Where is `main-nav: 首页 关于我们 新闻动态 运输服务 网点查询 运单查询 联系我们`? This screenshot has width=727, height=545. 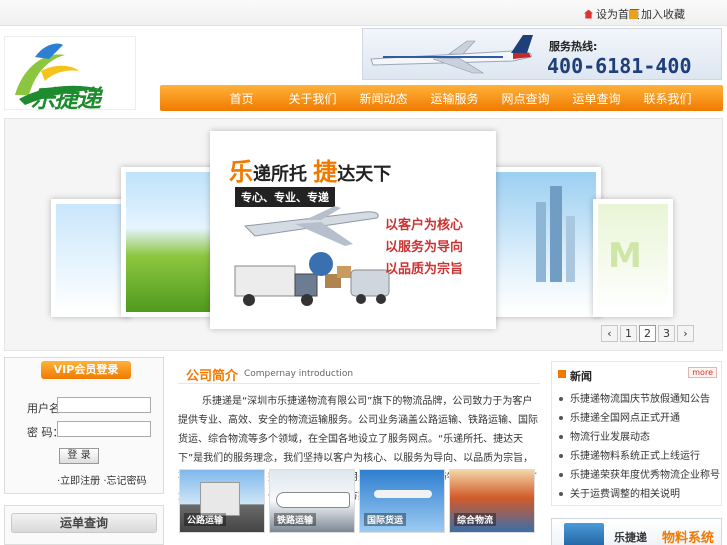
main-nav: 首页 关于我们 新闻动态 运输服务 网点查询 运单查询 联系我们 is located at coordinates (441, 98).